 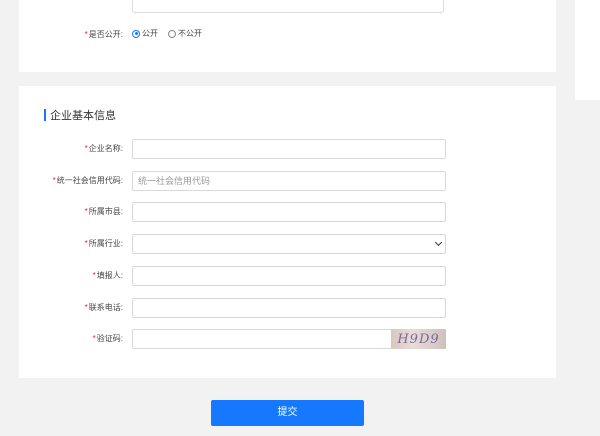 What do you see at coordinates (289, 149) in the screenshot?
I see `company-name-input` at bounding box center [289, 149].